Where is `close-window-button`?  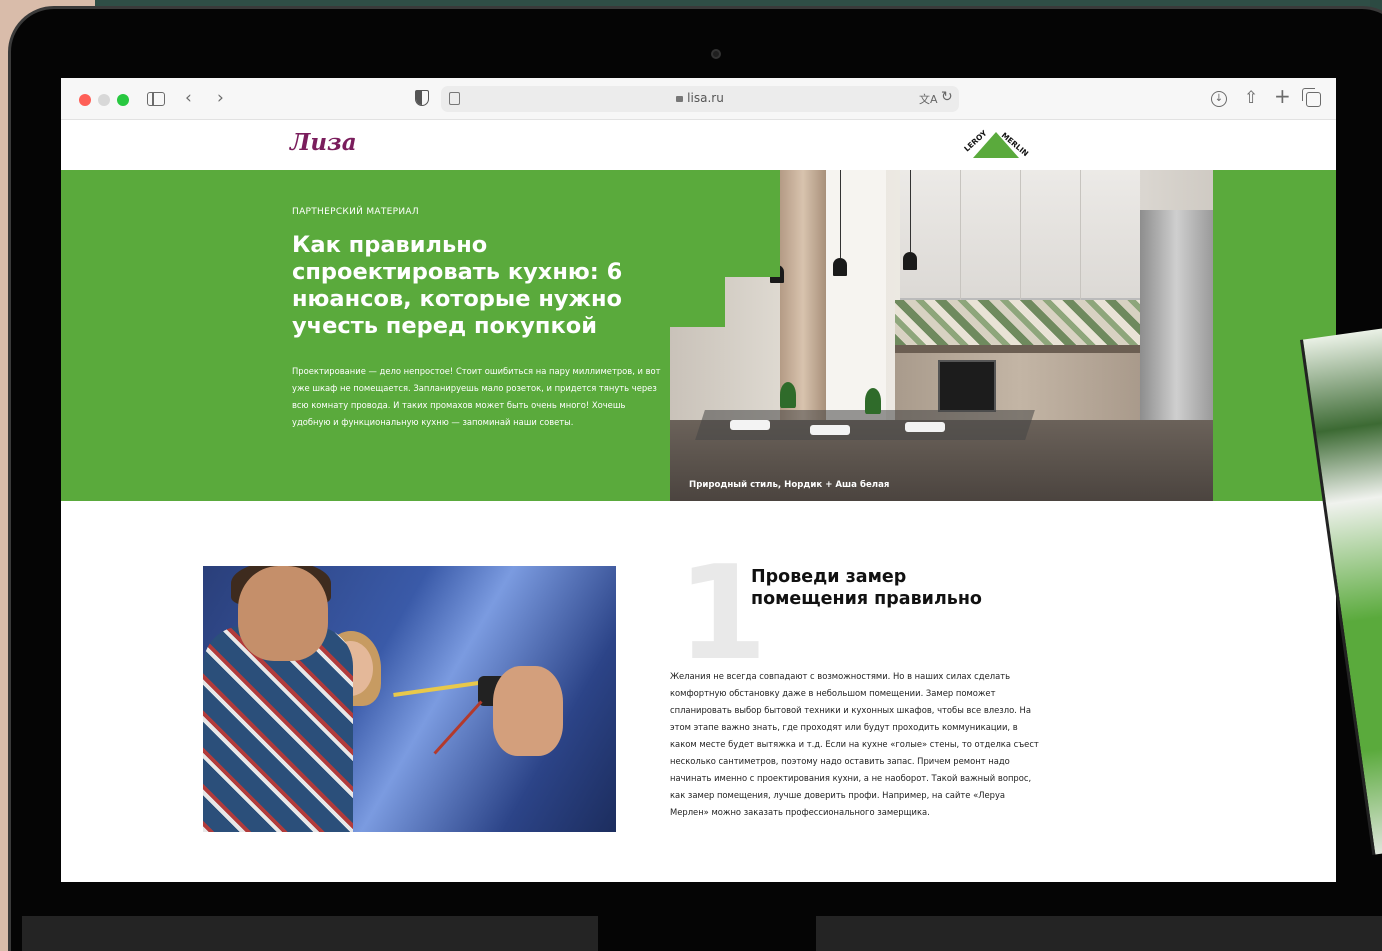
close-window-button is located at coordinates (85, 100).